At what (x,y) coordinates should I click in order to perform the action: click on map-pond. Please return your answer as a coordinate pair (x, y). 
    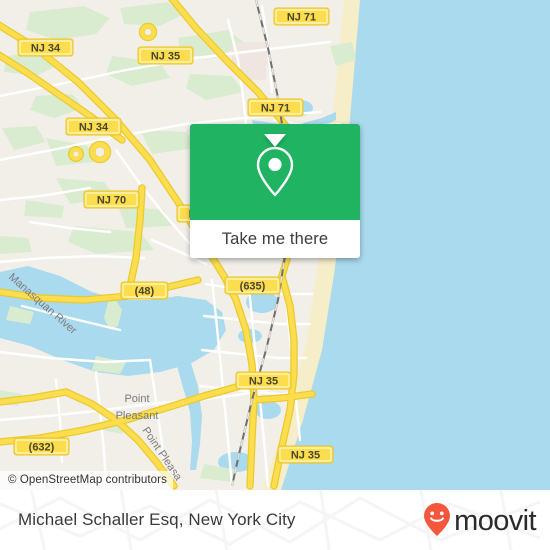
    Looking at the image, I should click on (268, 410).